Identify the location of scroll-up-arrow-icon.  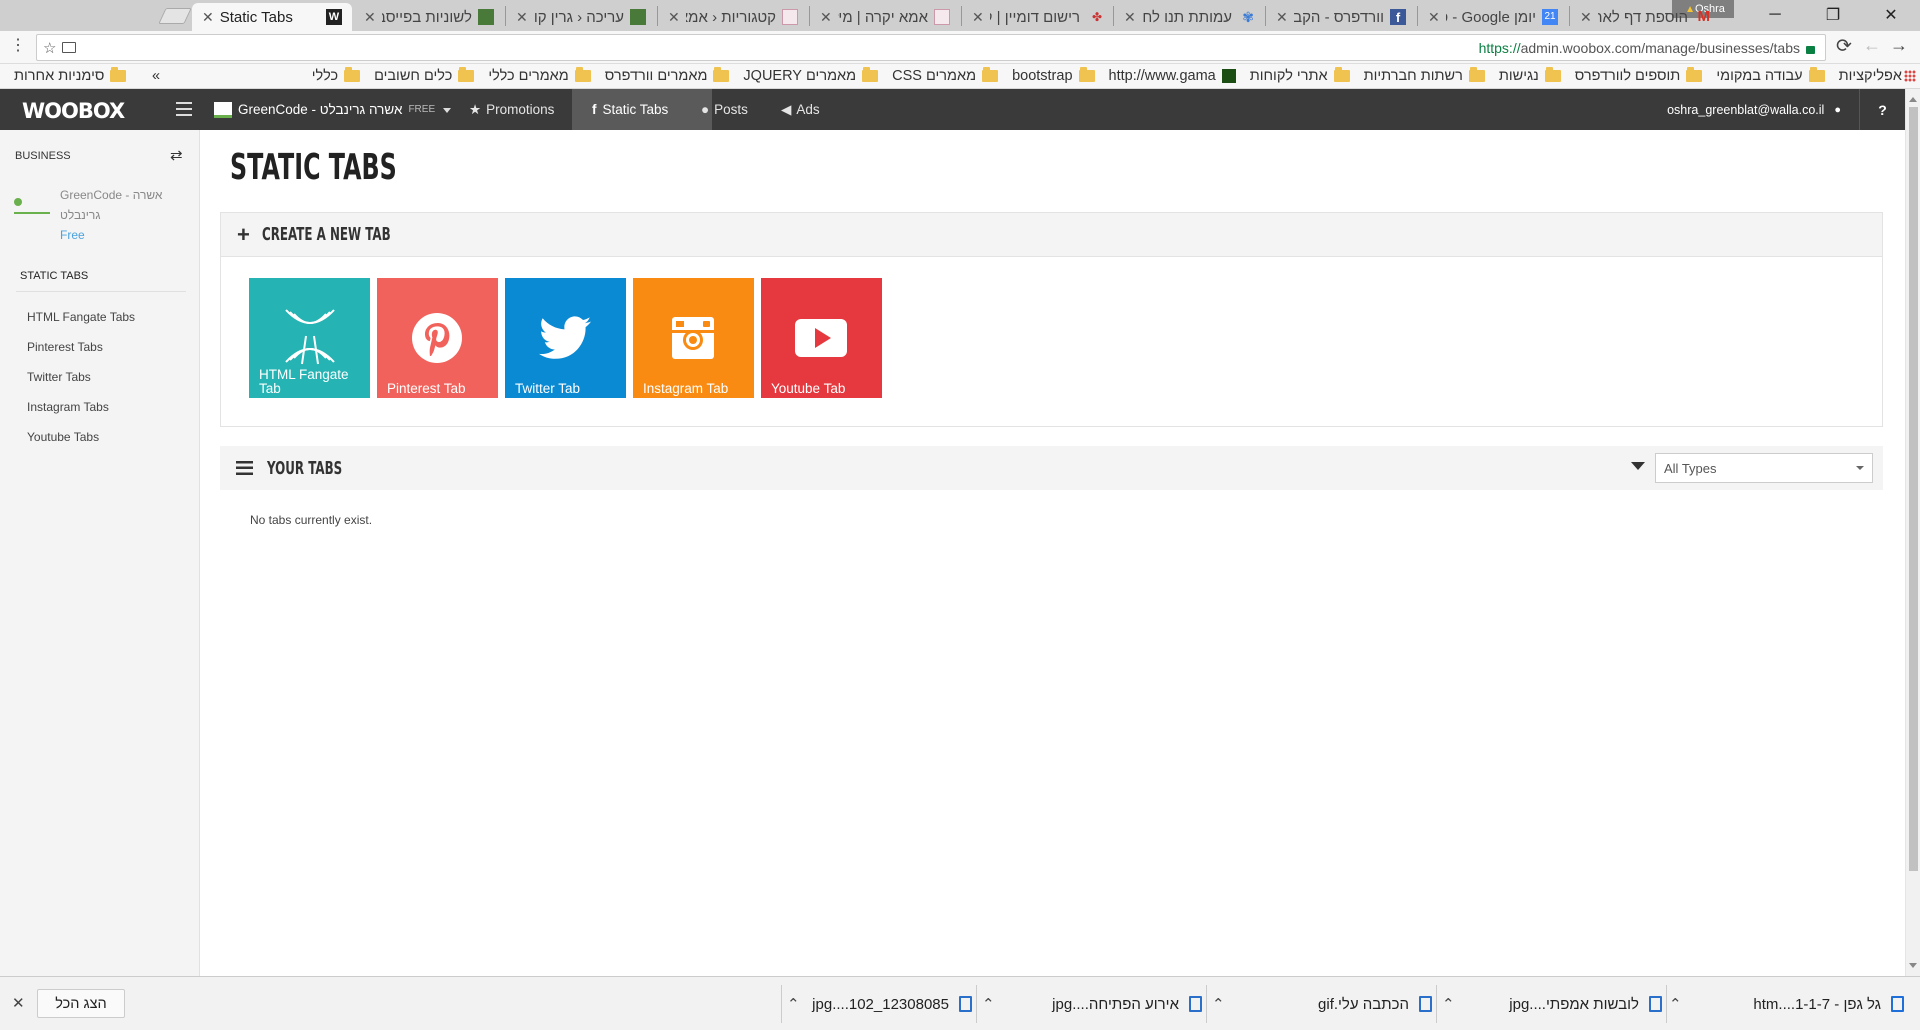
(1913, 97).